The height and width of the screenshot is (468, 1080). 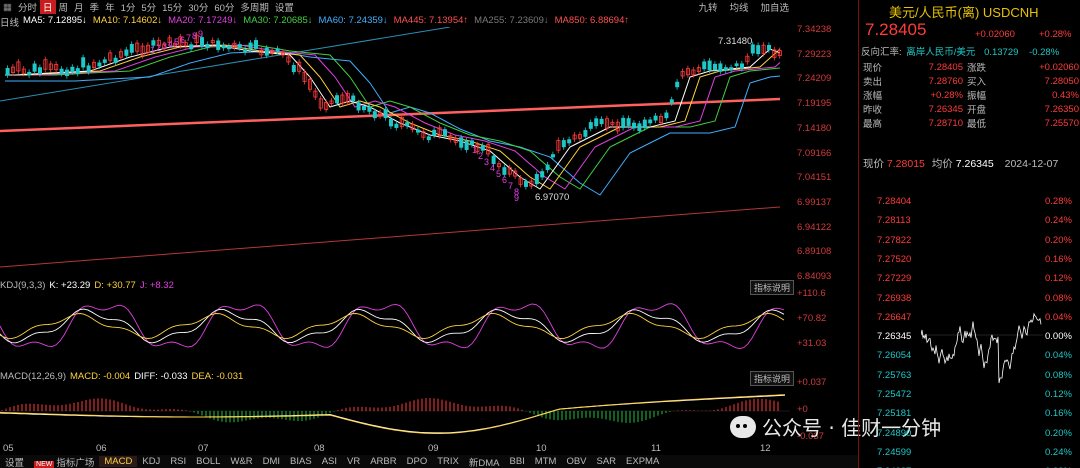 I want to click on macd-chart, so click(x=395, y=414).